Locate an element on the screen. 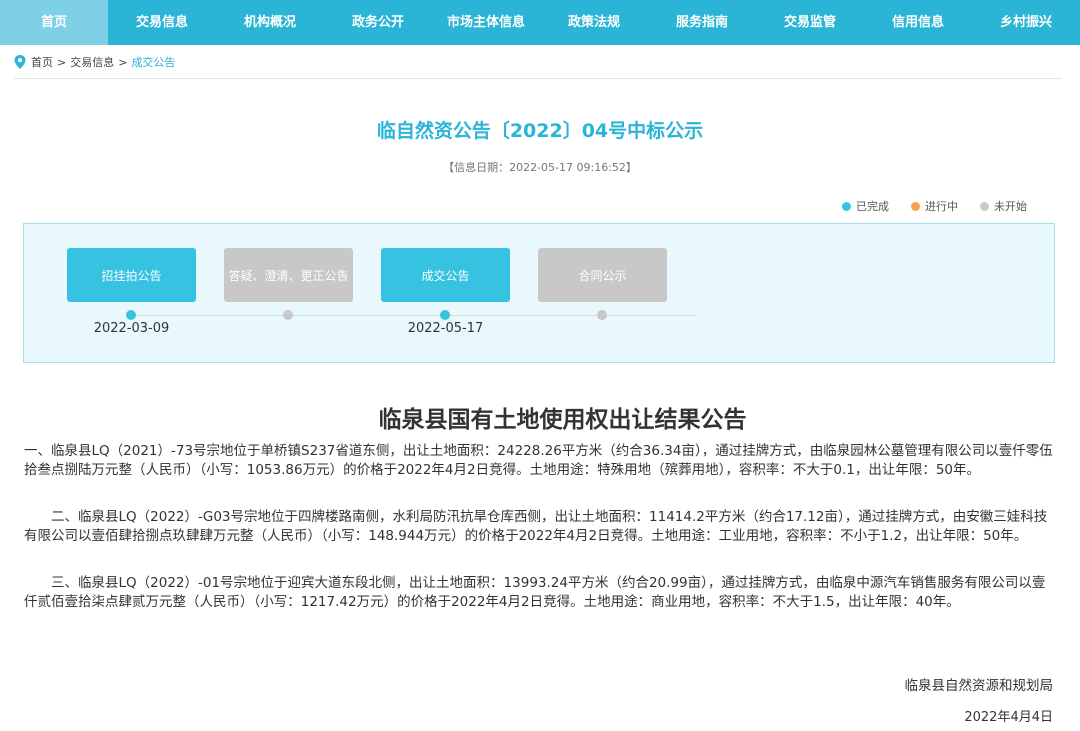 This screenshot has height=731, width=1080. nav-item-policy: 政策法规 is located at coordinates (594, 22).